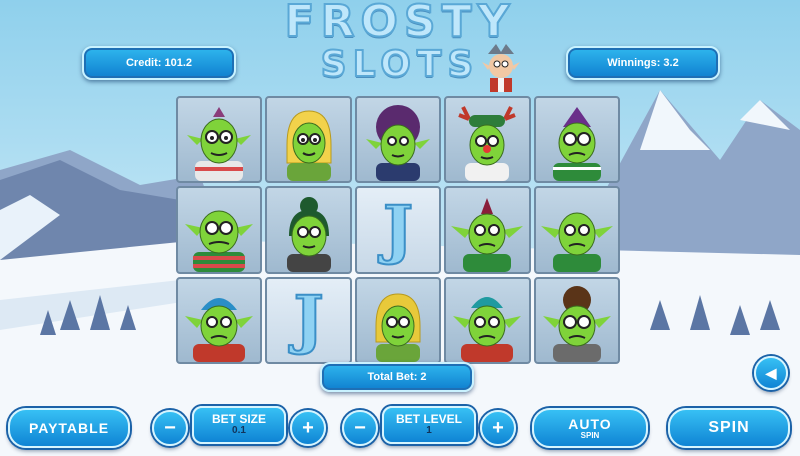 This screenshot has width=800, height=456. What do you see at coordinates (400, 24) in the screenshot?
I see `game-title-line1: FROSTY` at bounding box center [400, 24].